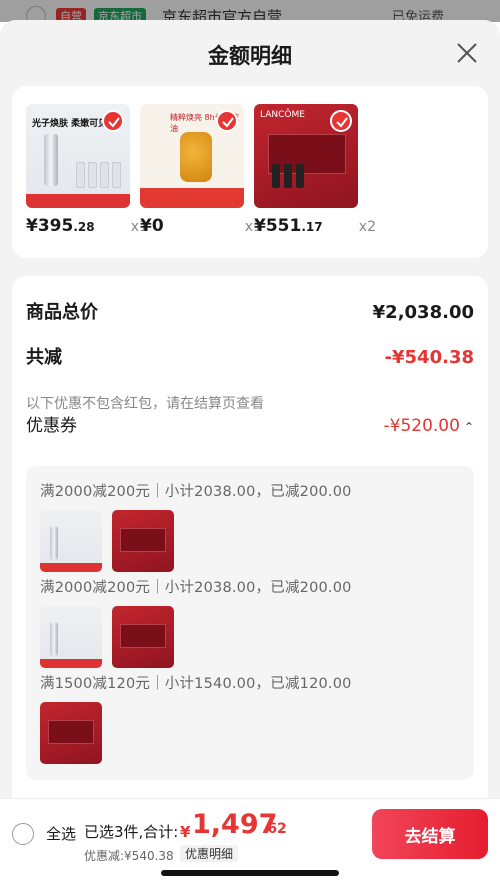 This screenshot has height=886, width=500. What do you see at coordinates (250, 311) in the screenshot?
I see `total-price-row: 商品总价 ¥2,038.00` at bounding box center [250, 311].